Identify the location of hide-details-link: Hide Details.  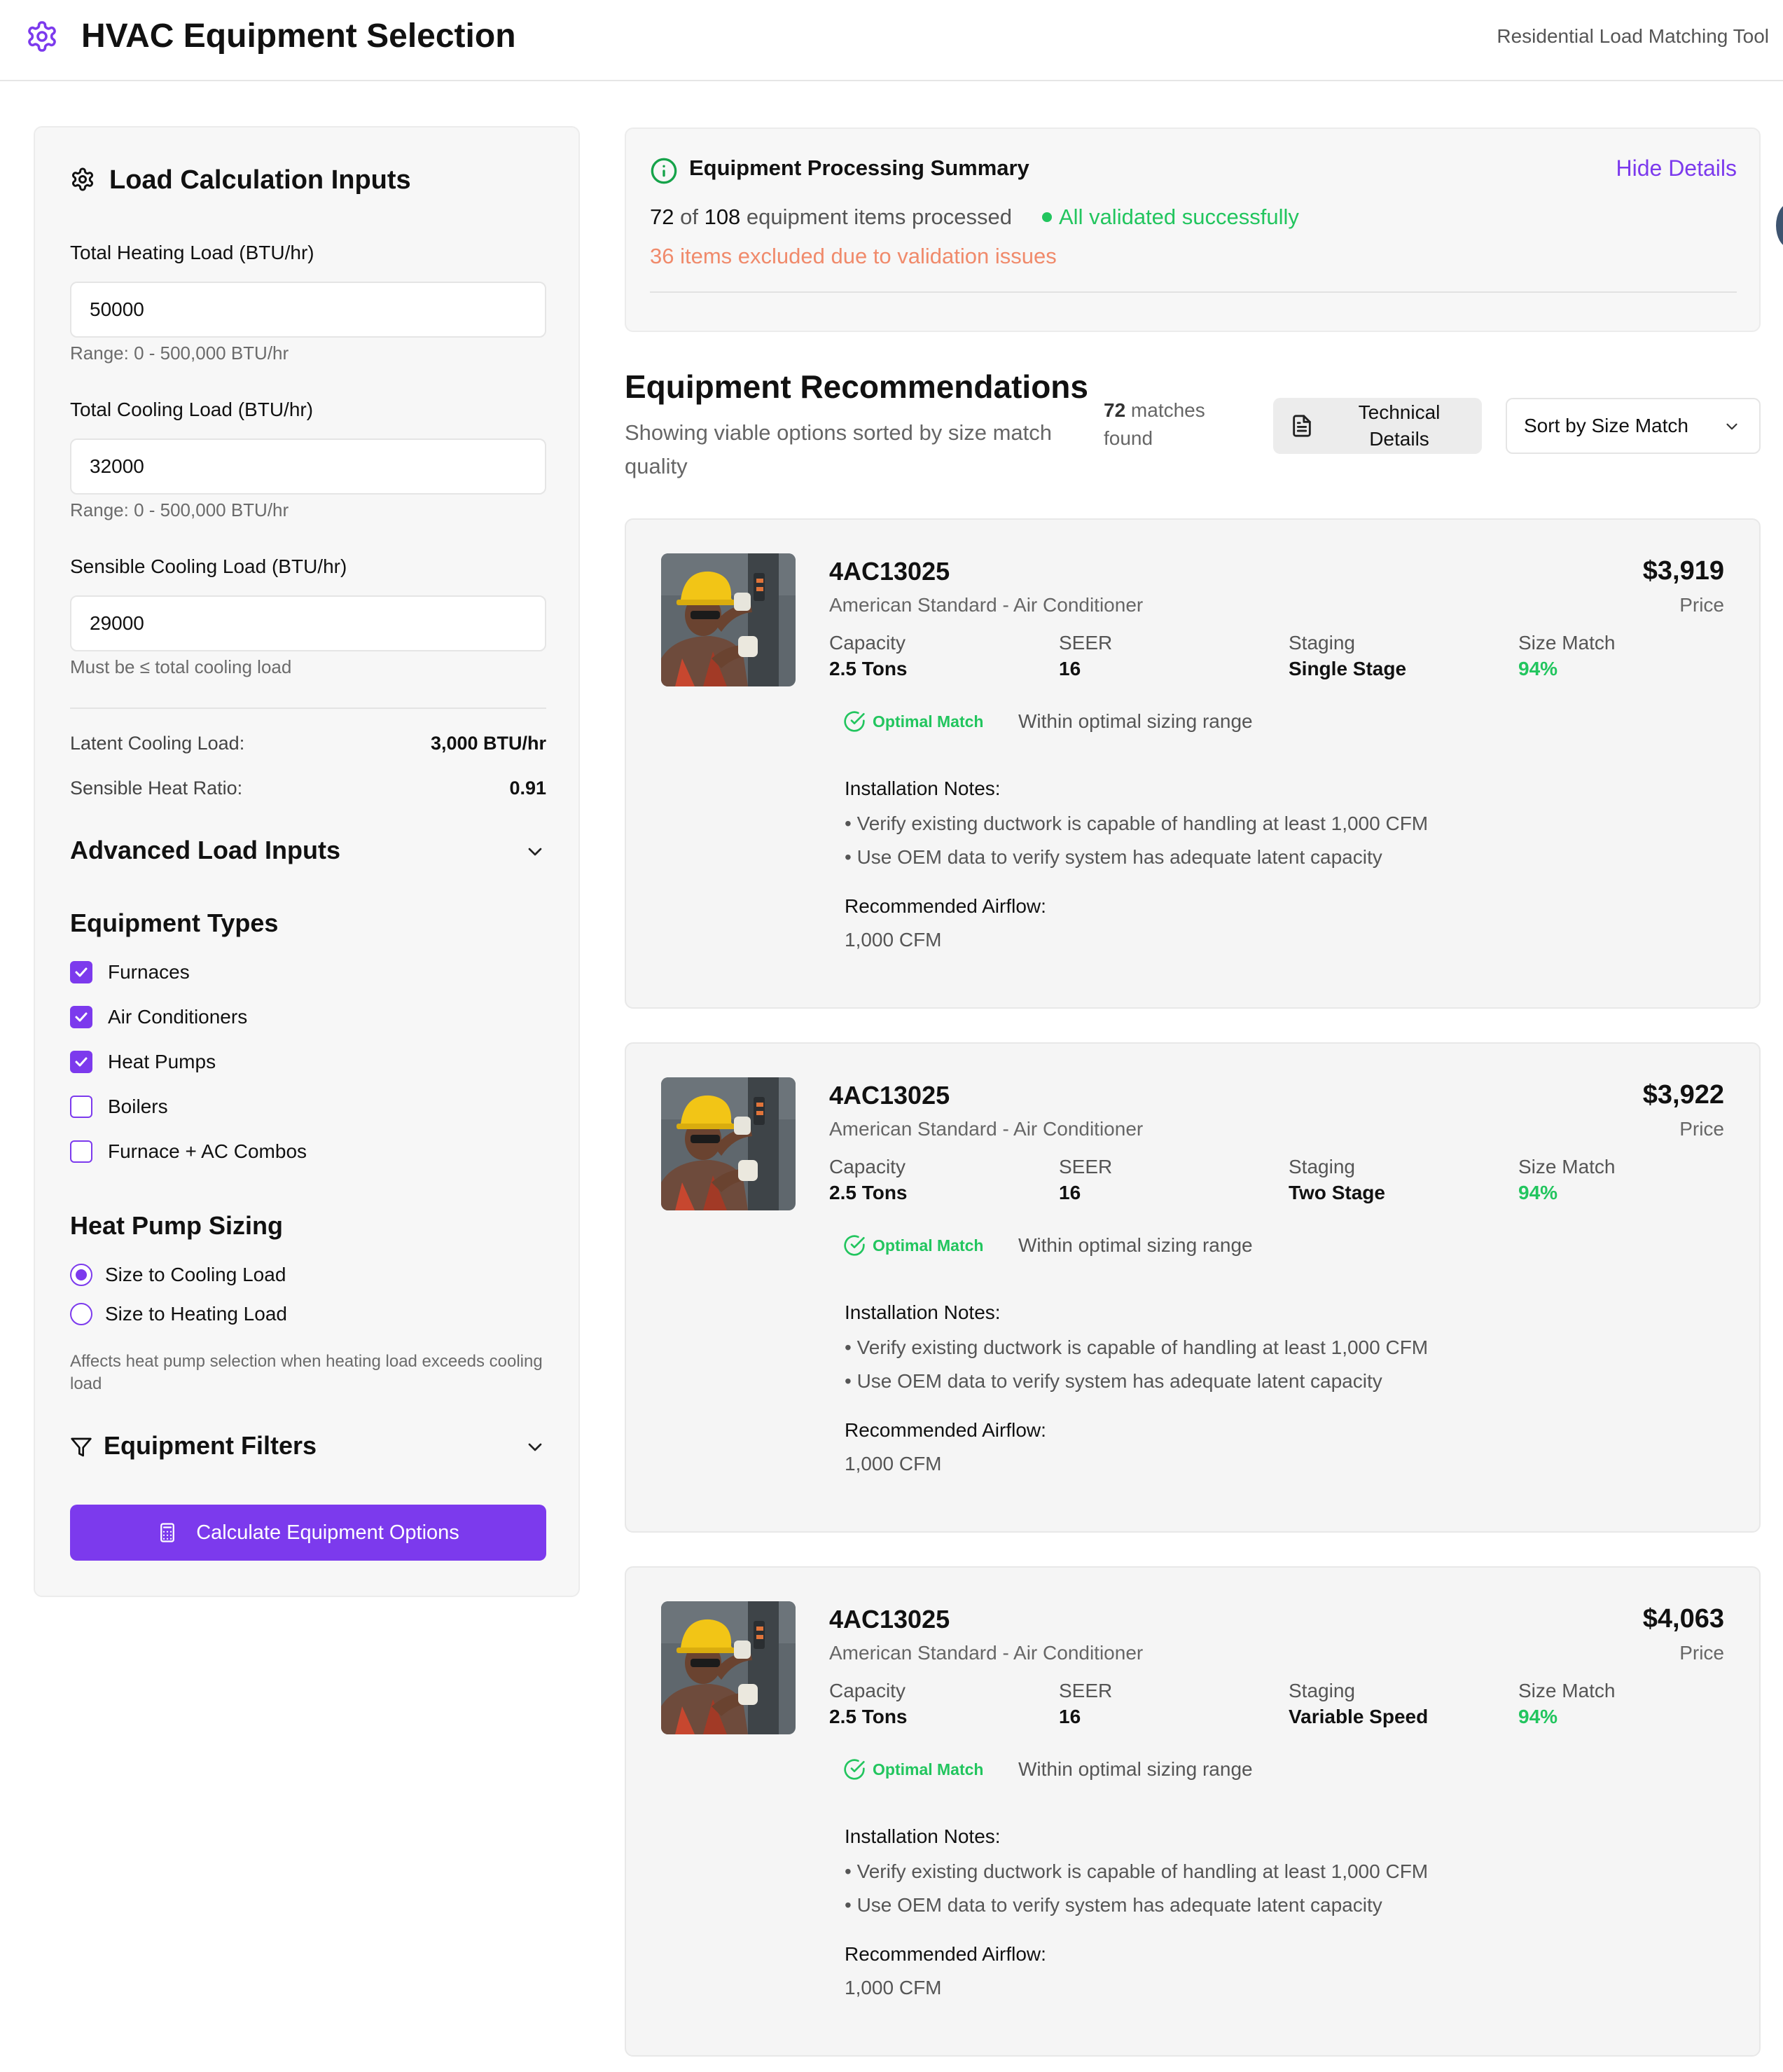
(1676, 168).